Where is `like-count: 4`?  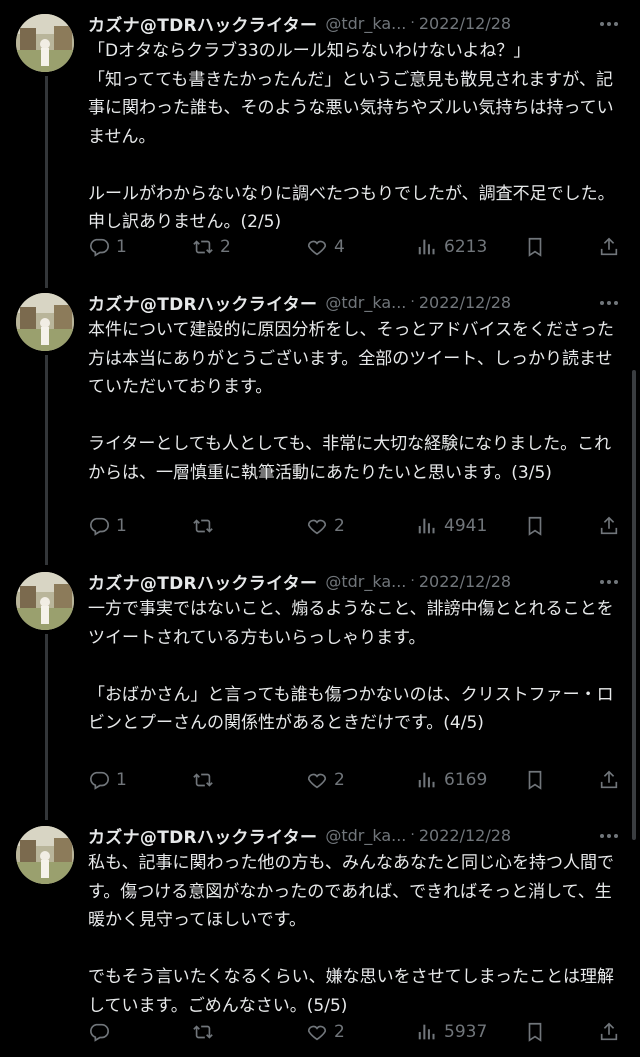 like-count: 4 is located at coordinates (339, 247).